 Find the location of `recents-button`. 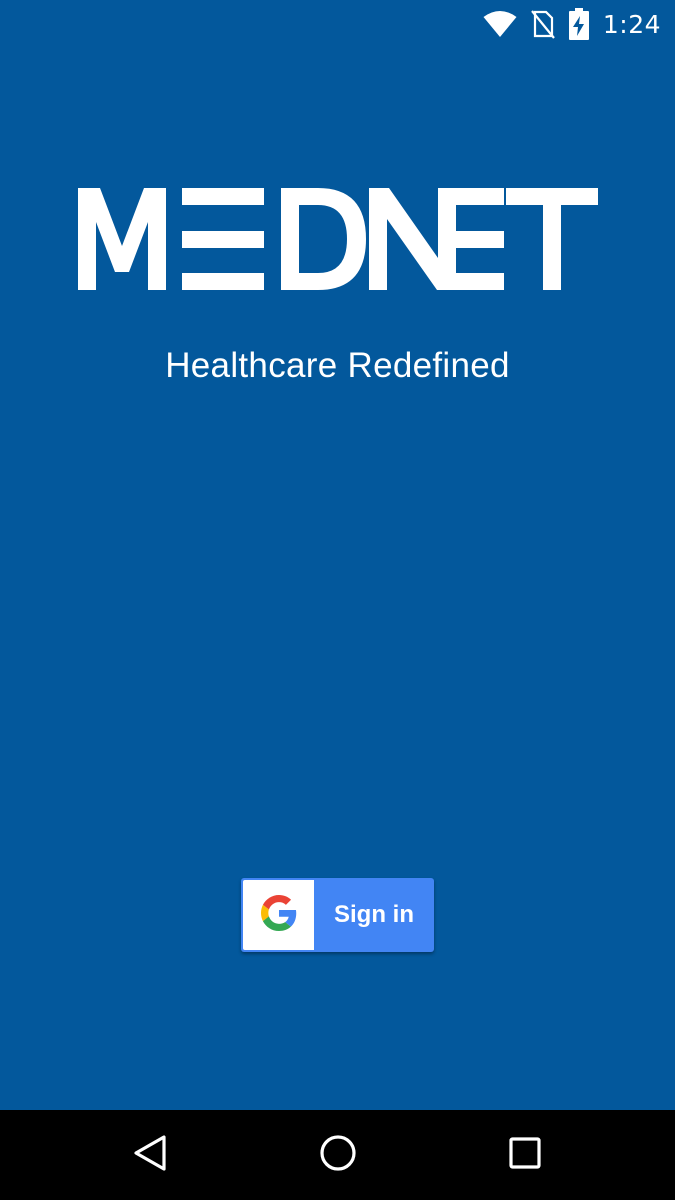

recents-button is located at coordinates (525, 1155).